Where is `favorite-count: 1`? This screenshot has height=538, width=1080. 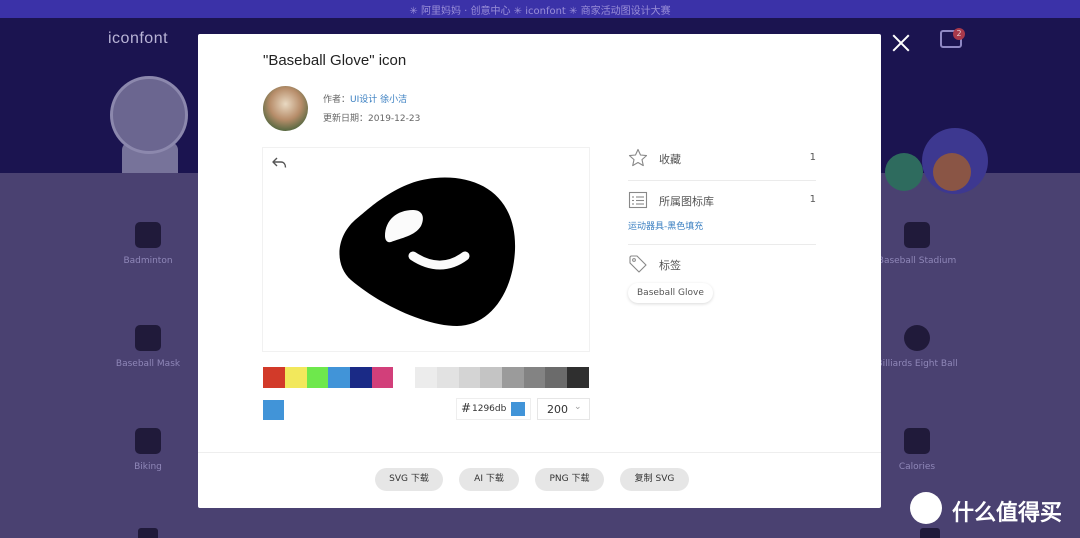 favorite-count: 1 is located at coordinates (812, 157).